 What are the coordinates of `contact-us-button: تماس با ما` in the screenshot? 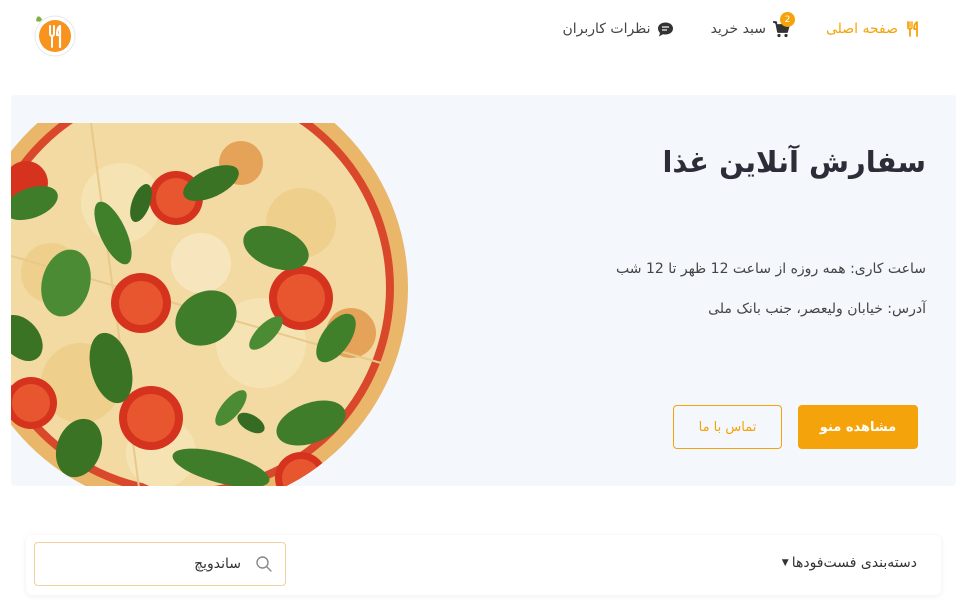 It's located at (727, 427).